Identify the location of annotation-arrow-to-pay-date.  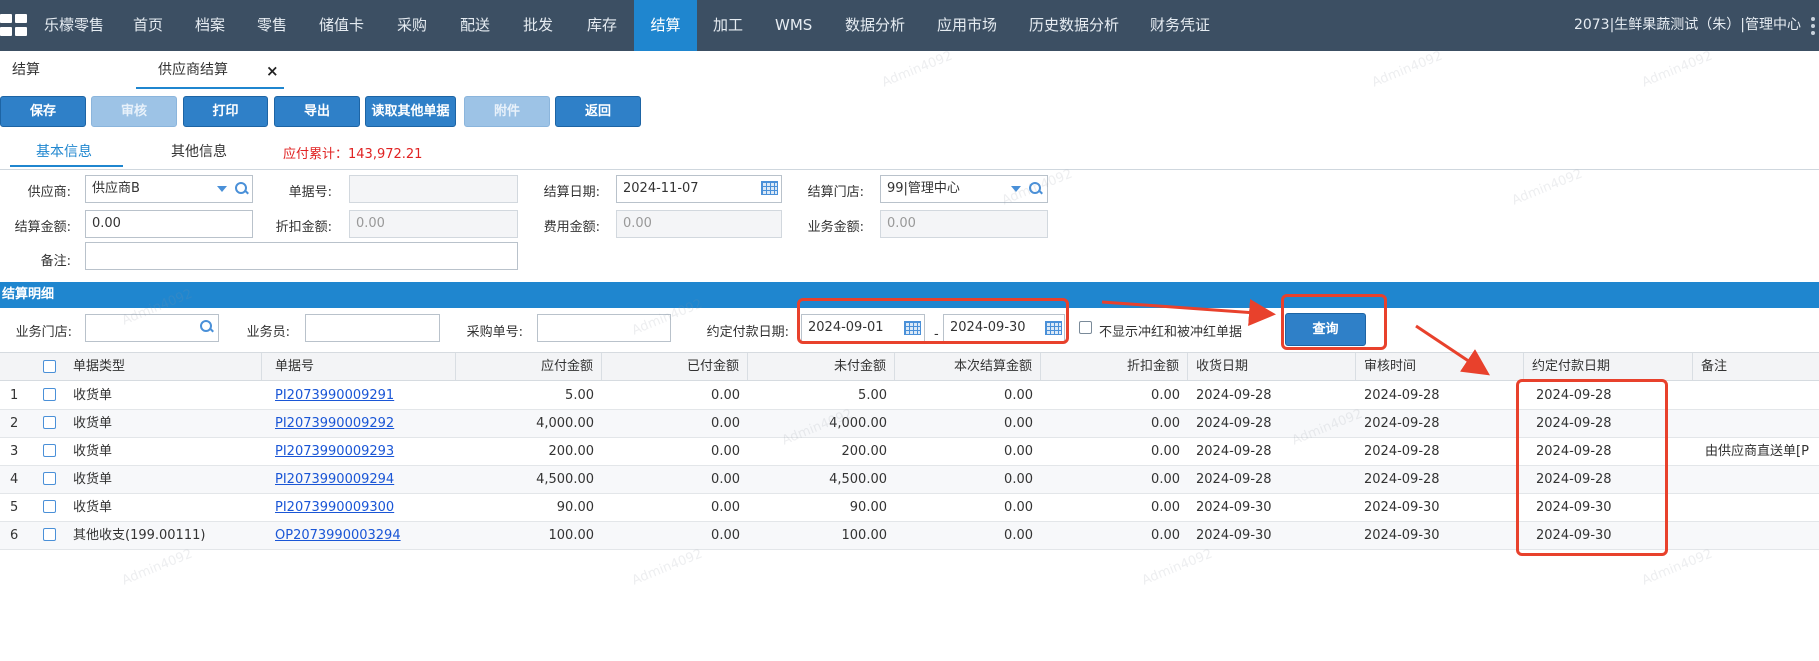
(1452, 350).